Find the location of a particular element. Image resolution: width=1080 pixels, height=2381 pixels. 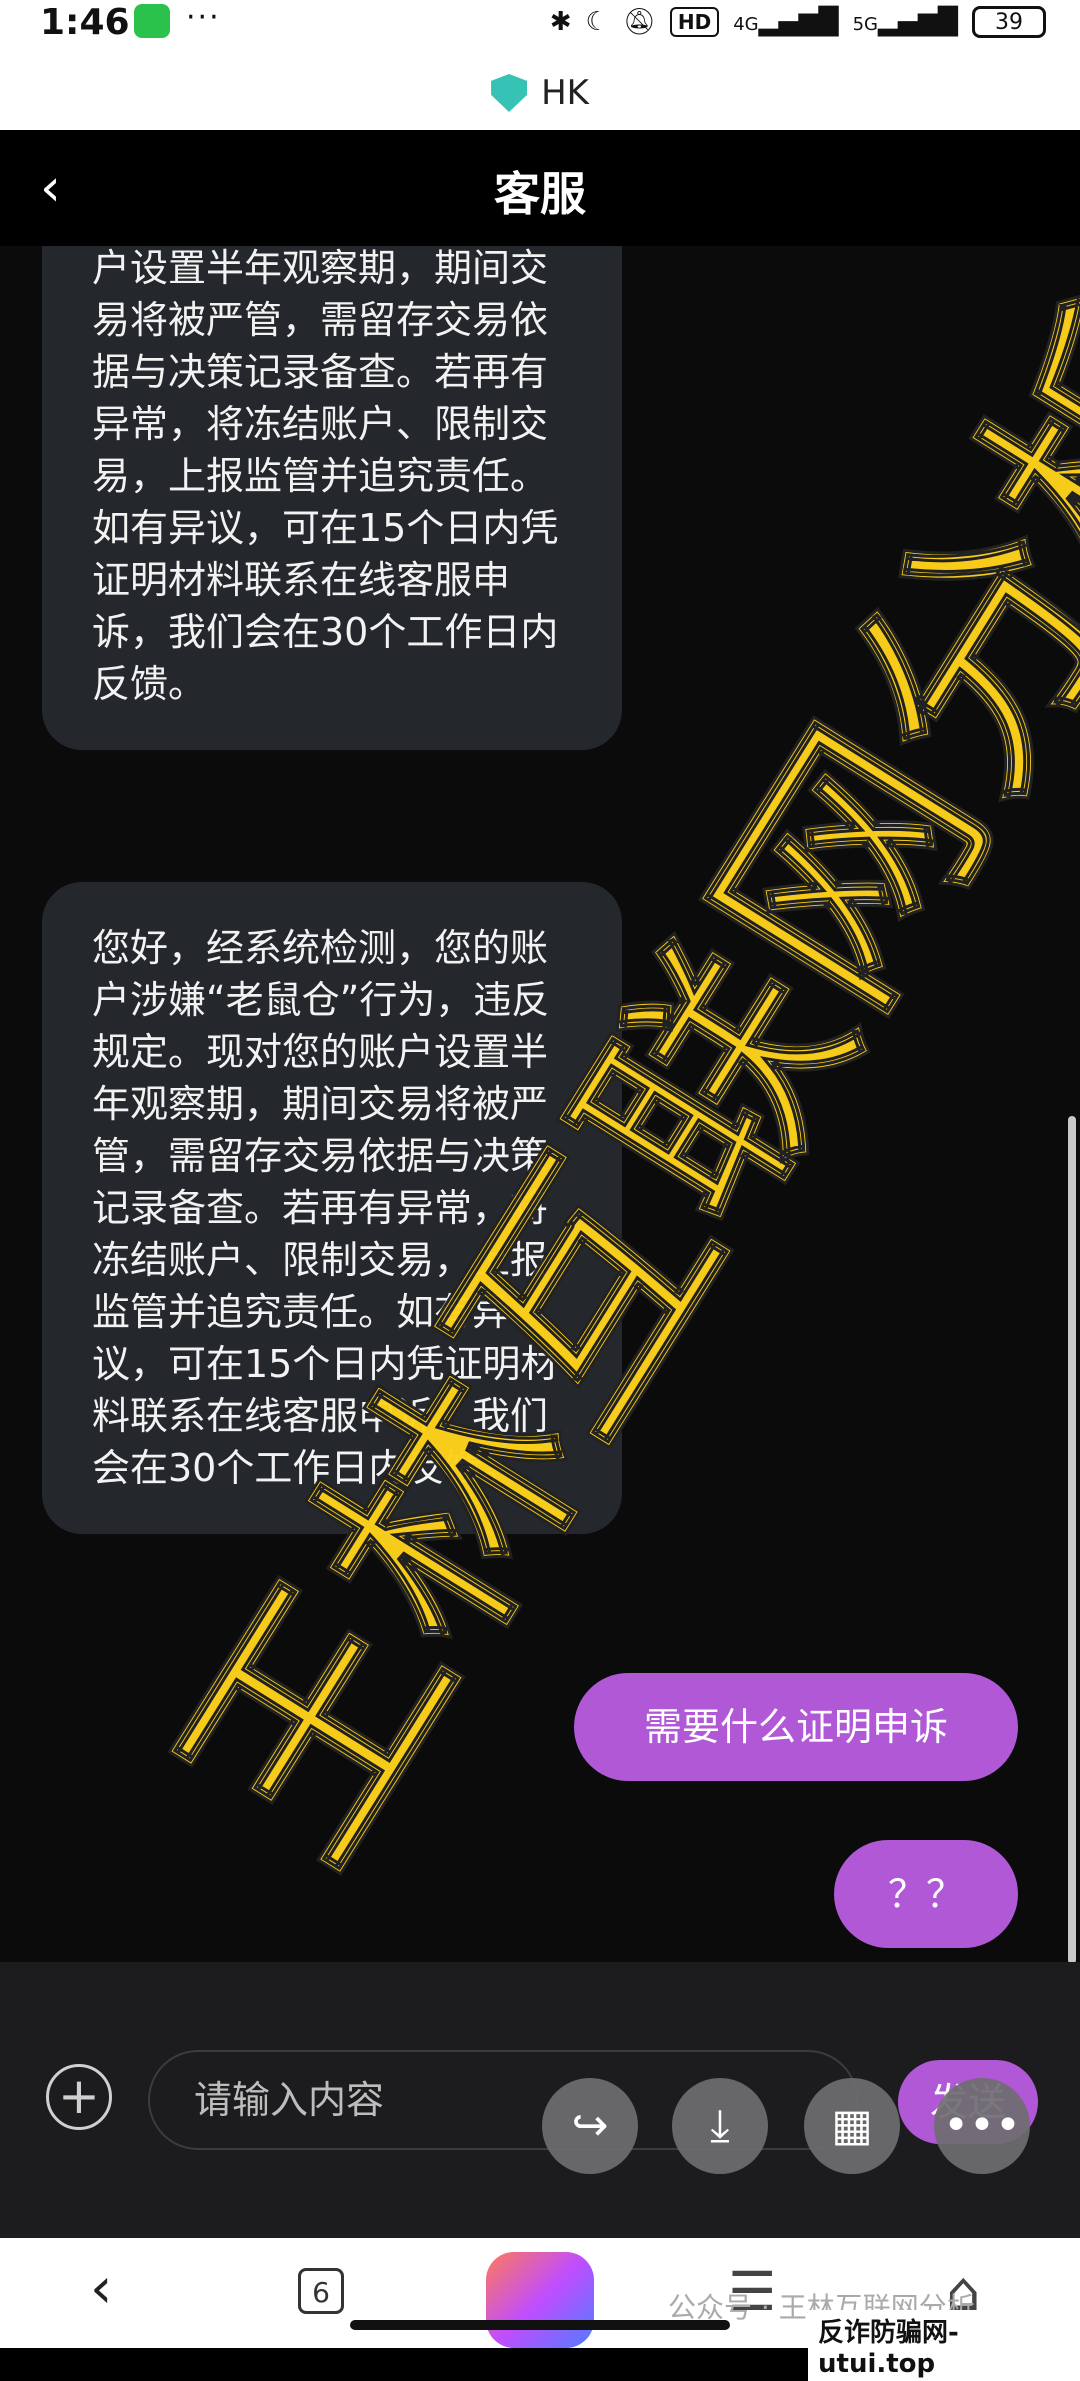

add-attachment-button: + is located at coordinates (79, 2097).